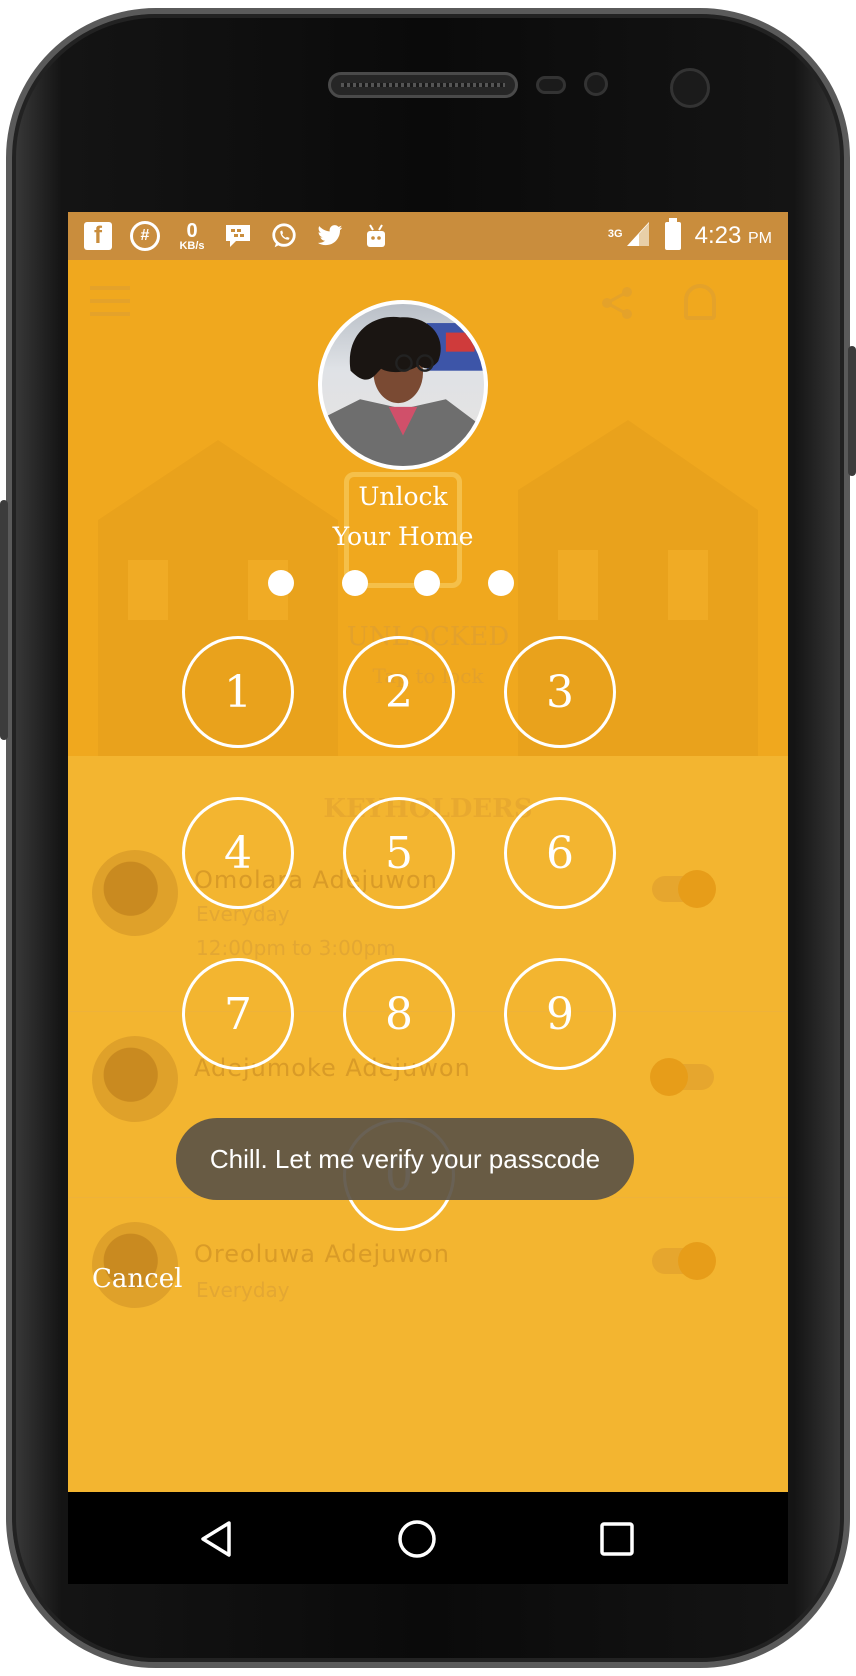 The height and width of the screenshot is (1676, 856). What do you see at coordinates (596, 84) in the screenshot?
I see `light-sensor` at bounding box center [596, 84].